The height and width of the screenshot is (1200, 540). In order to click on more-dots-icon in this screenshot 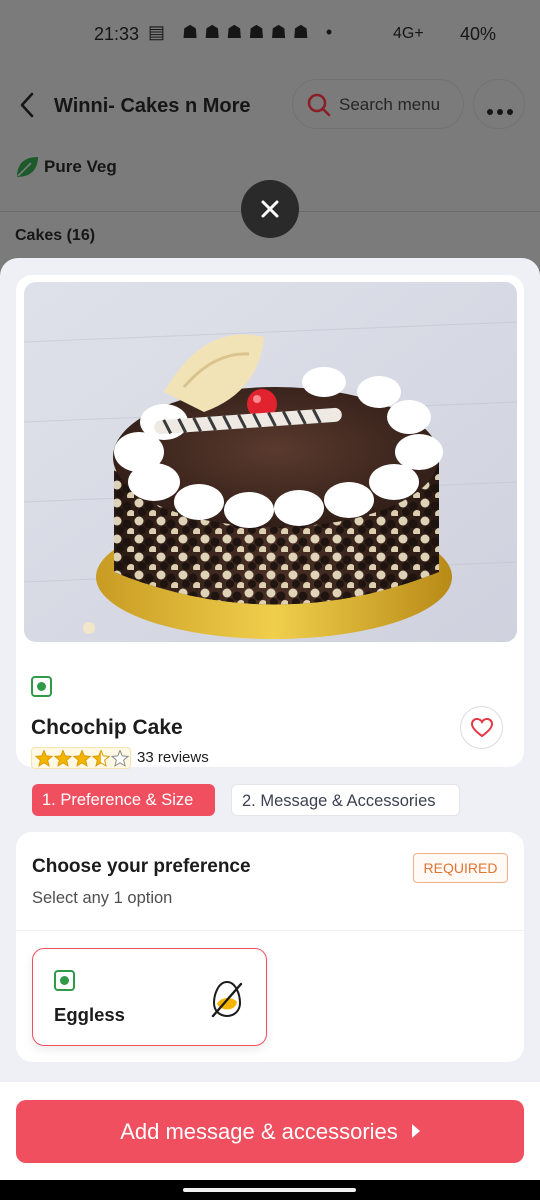, I will do `click(500, 108)`.